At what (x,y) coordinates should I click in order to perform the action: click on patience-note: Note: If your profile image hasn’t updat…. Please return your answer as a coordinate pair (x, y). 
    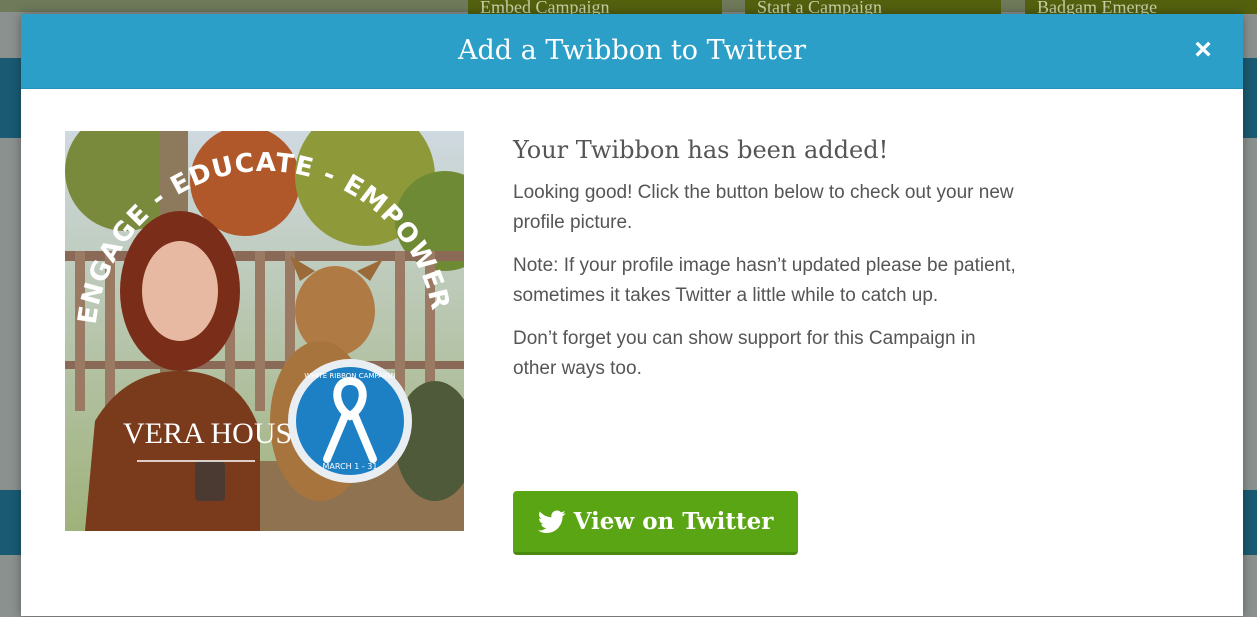
    Looking at the image, I should click on (764, 280).